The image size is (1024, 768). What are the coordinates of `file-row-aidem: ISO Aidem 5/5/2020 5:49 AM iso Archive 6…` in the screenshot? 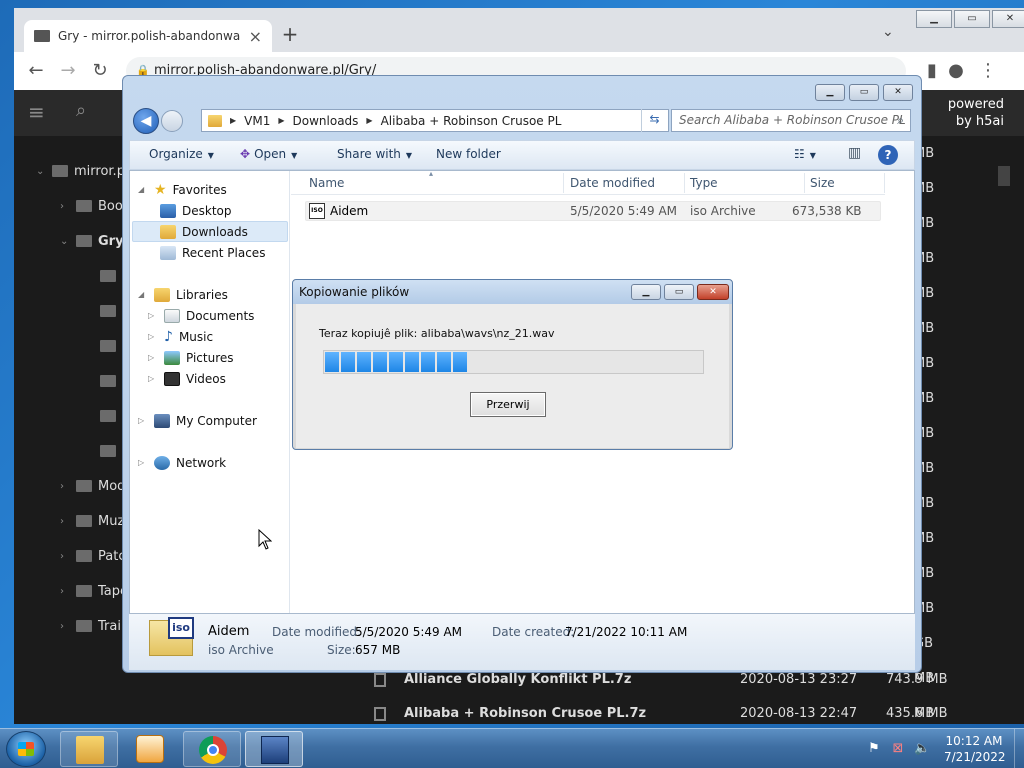 It's located at (593, 211).